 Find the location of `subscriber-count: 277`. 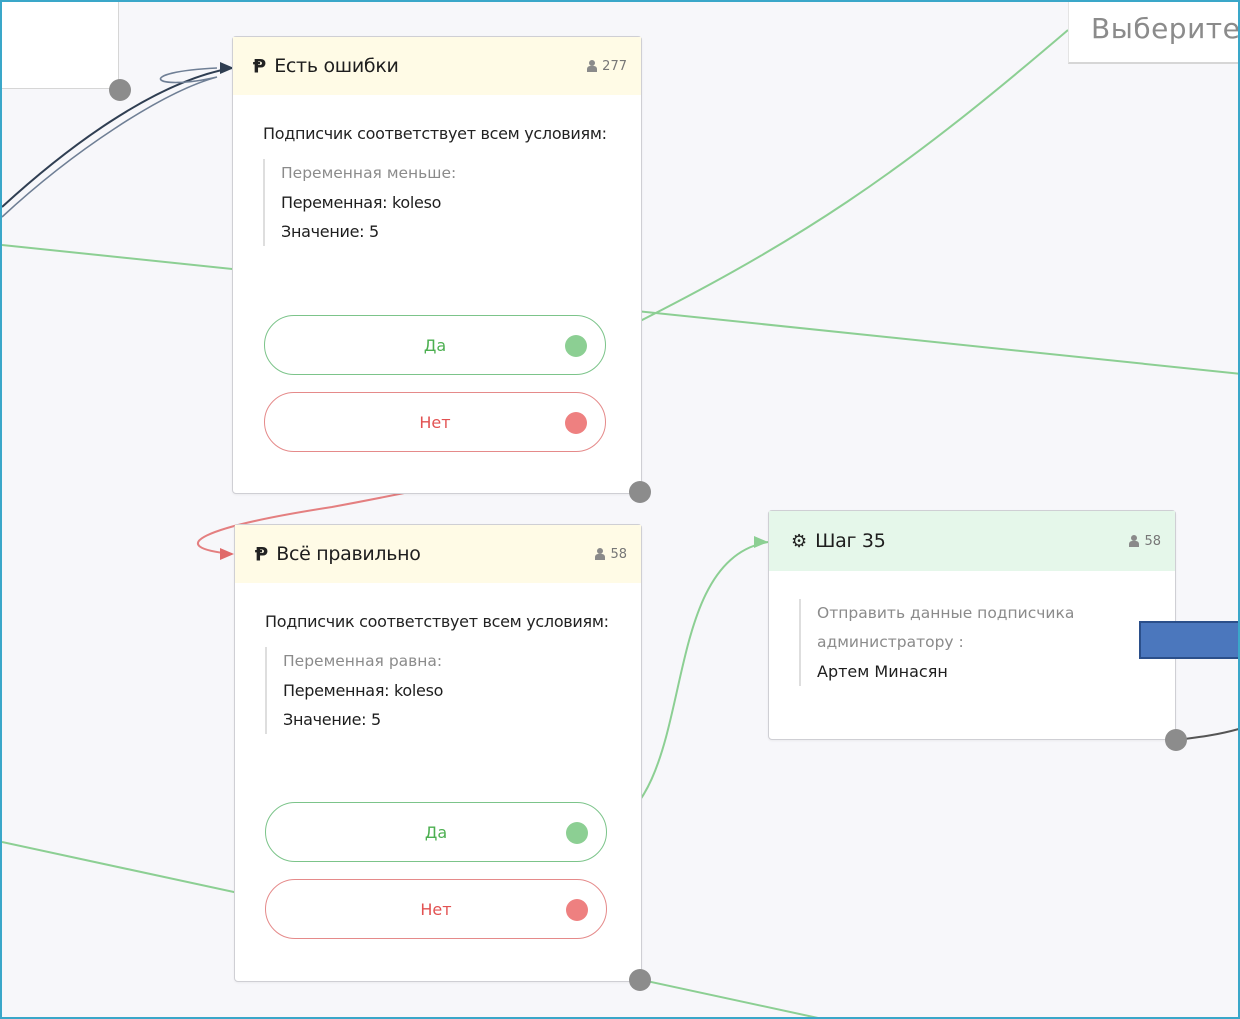

subscriber-count: 277 is located at coordinates (614, 66).